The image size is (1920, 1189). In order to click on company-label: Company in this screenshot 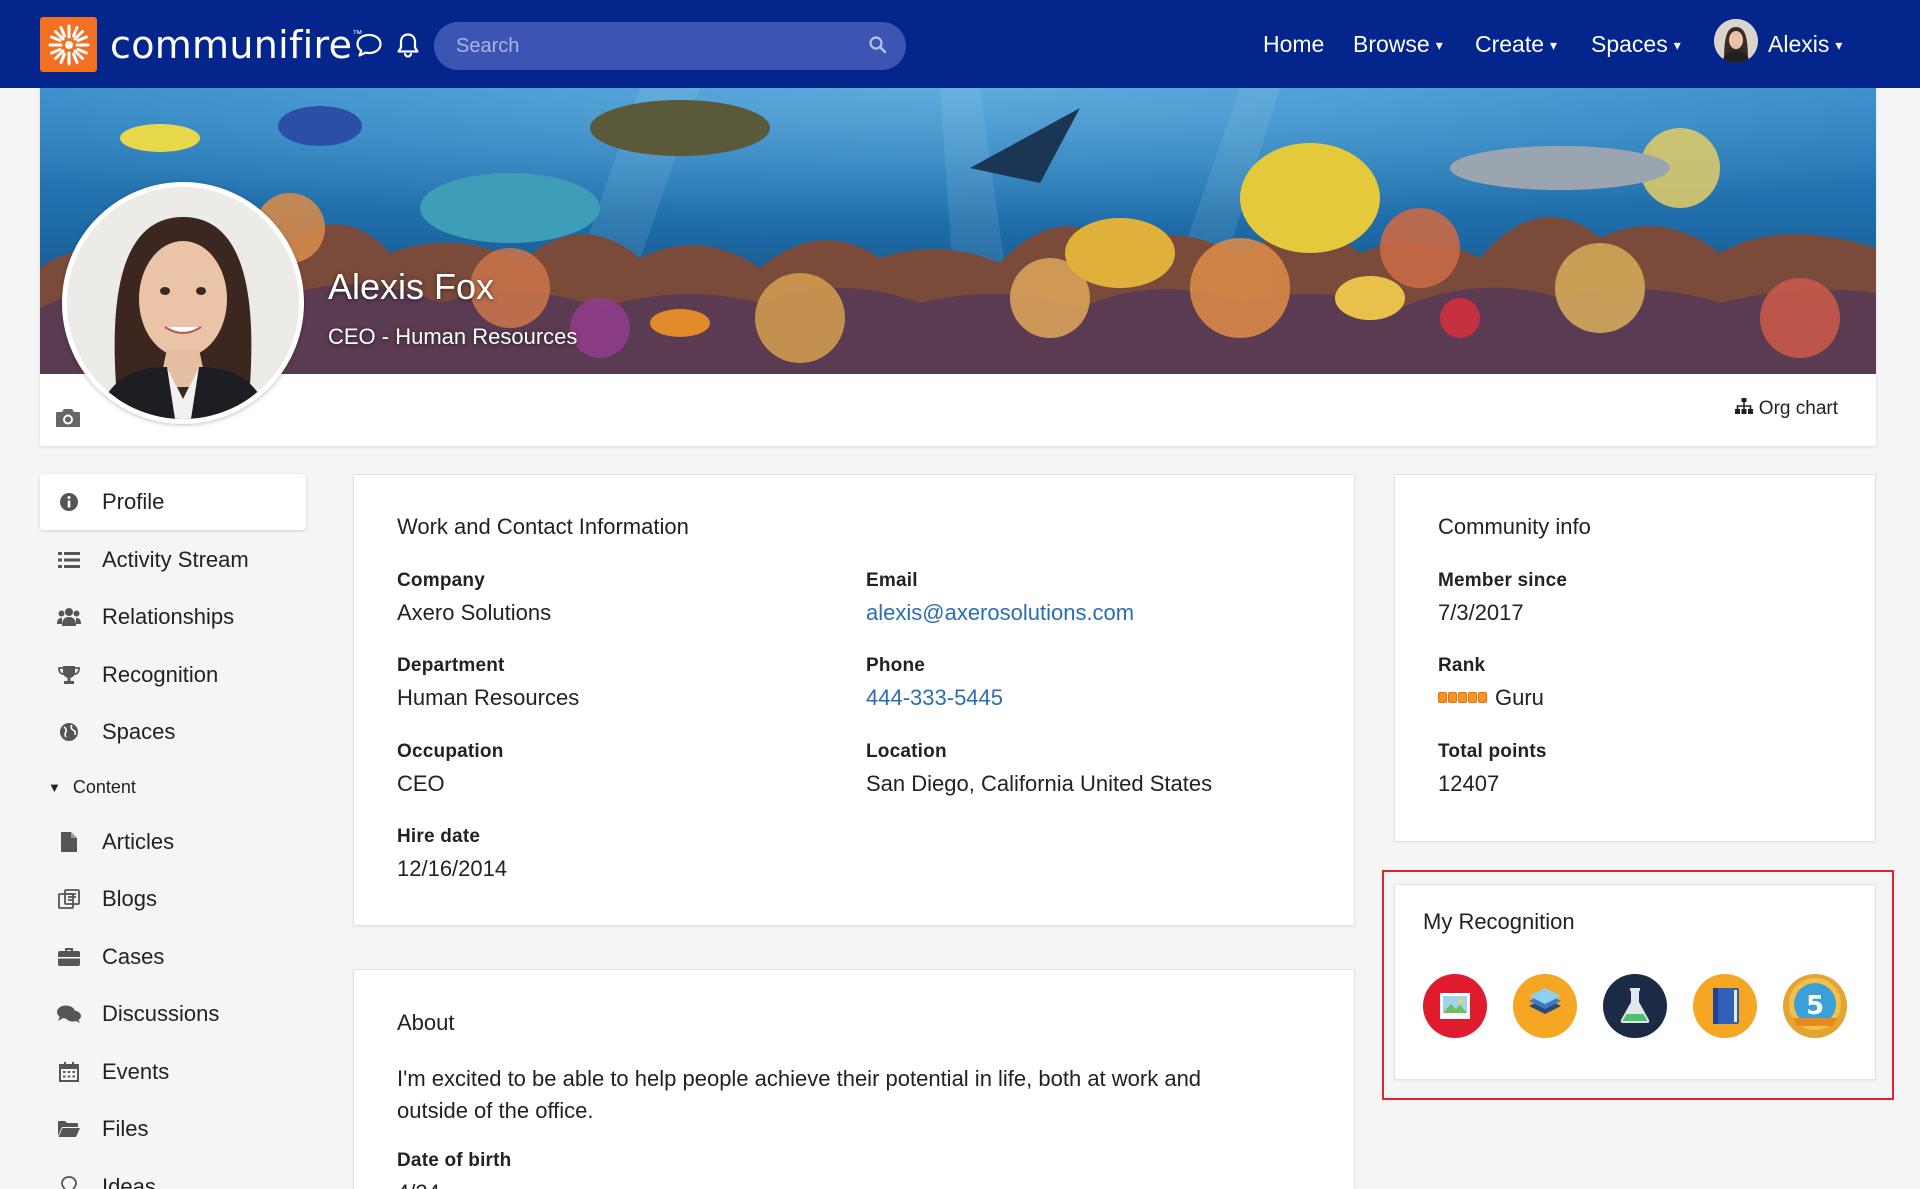, I will do `click(441, 580)`.